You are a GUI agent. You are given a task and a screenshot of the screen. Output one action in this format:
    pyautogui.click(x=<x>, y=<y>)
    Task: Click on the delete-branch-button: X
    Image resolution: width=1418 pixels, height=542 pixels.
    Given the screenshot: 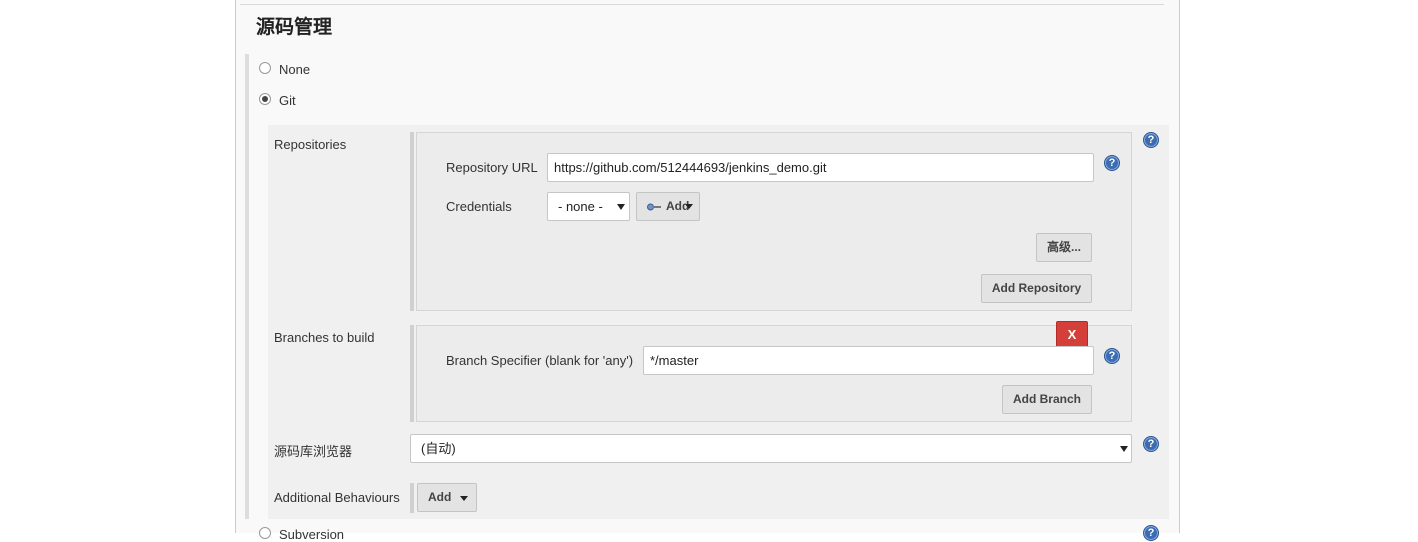 What is the action you would take?
    pyautogui.click(x=1072, y=334)
    